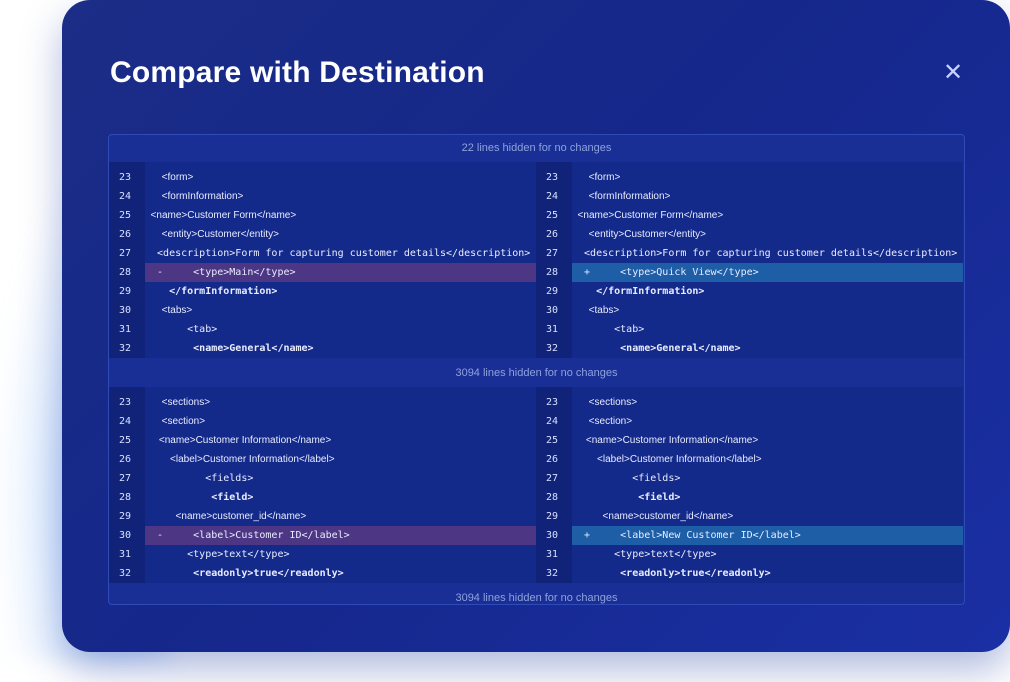  I want to click on code-text: <label>Customer Information</label>, so click(240, 459).